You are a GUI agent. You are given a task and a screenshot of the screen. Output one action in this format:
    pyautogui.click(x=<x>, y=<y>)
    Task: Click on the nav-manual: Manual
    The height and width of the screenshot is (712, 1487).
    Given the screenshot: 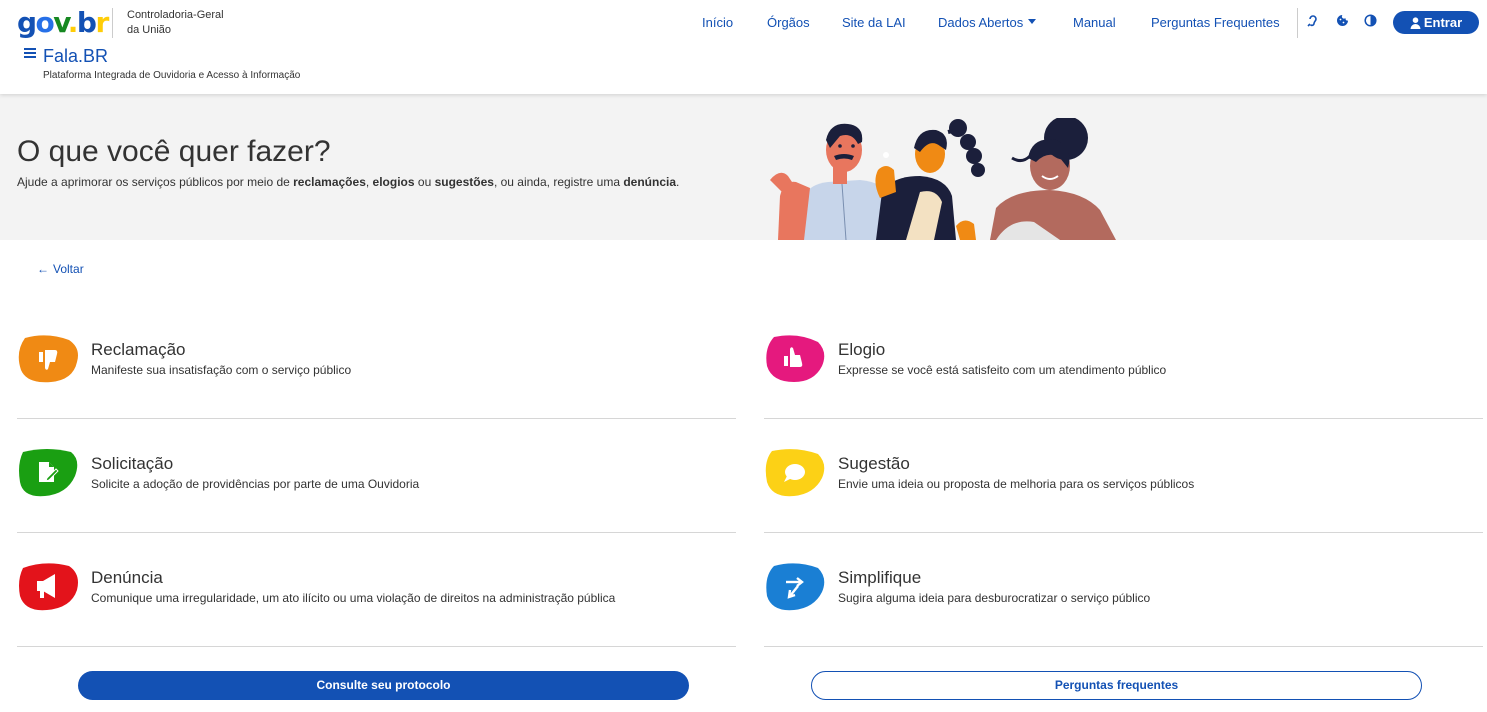 What is the action you would take?
    pyautogui.click(x=1094, y=23)
    